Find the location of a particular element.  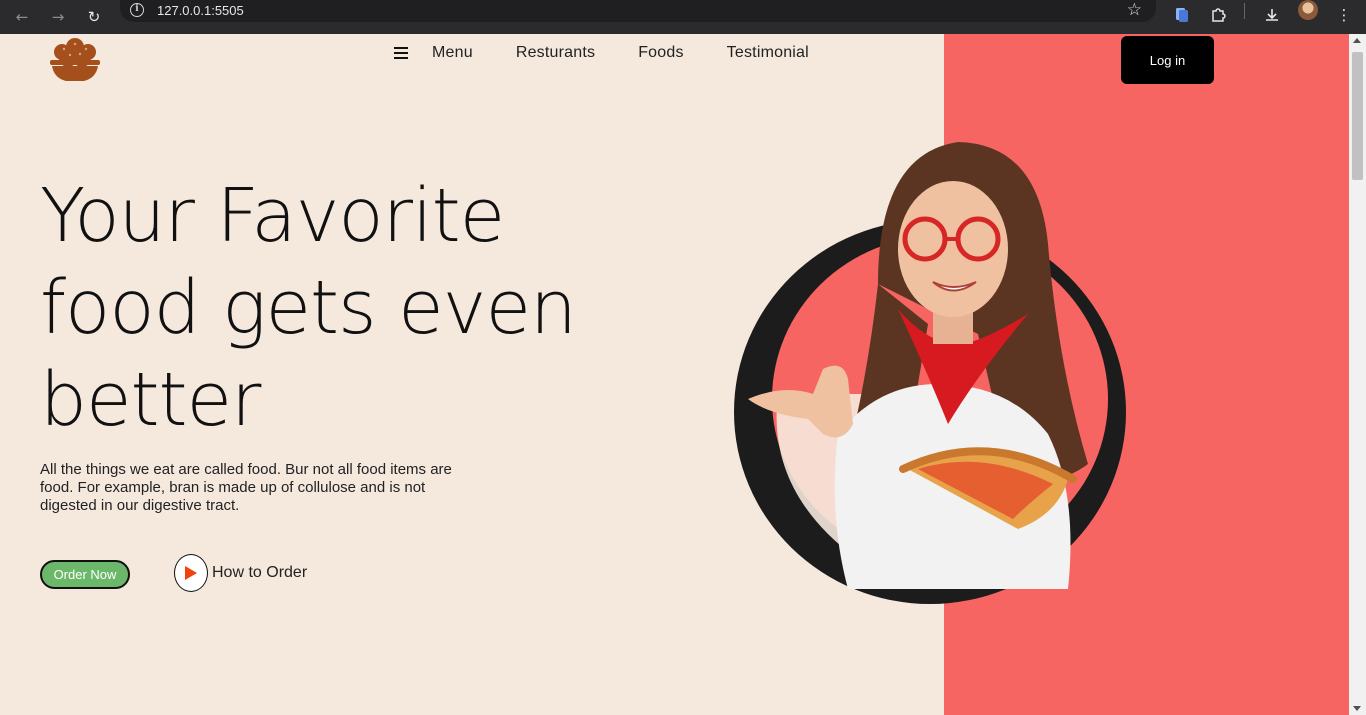

nav-link-menu: Menu is located at coordinates (452, 53).